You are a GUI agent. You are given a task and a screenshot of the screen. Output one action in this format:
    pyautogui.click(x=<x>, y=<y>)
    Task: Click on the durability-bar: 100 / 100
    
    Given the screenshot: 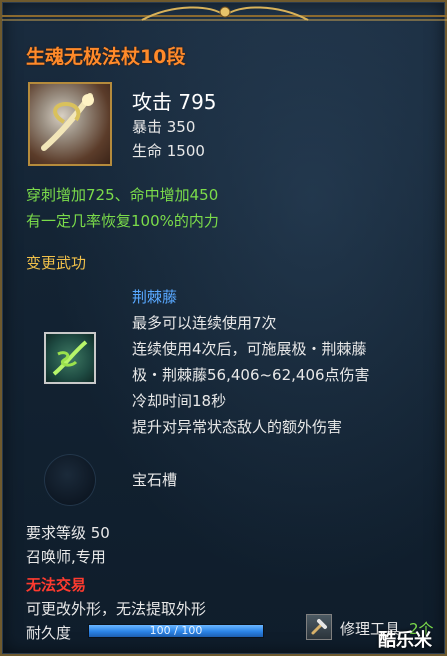 What is the action you would take?
    pyautogui.click(x=176, y=631)
    